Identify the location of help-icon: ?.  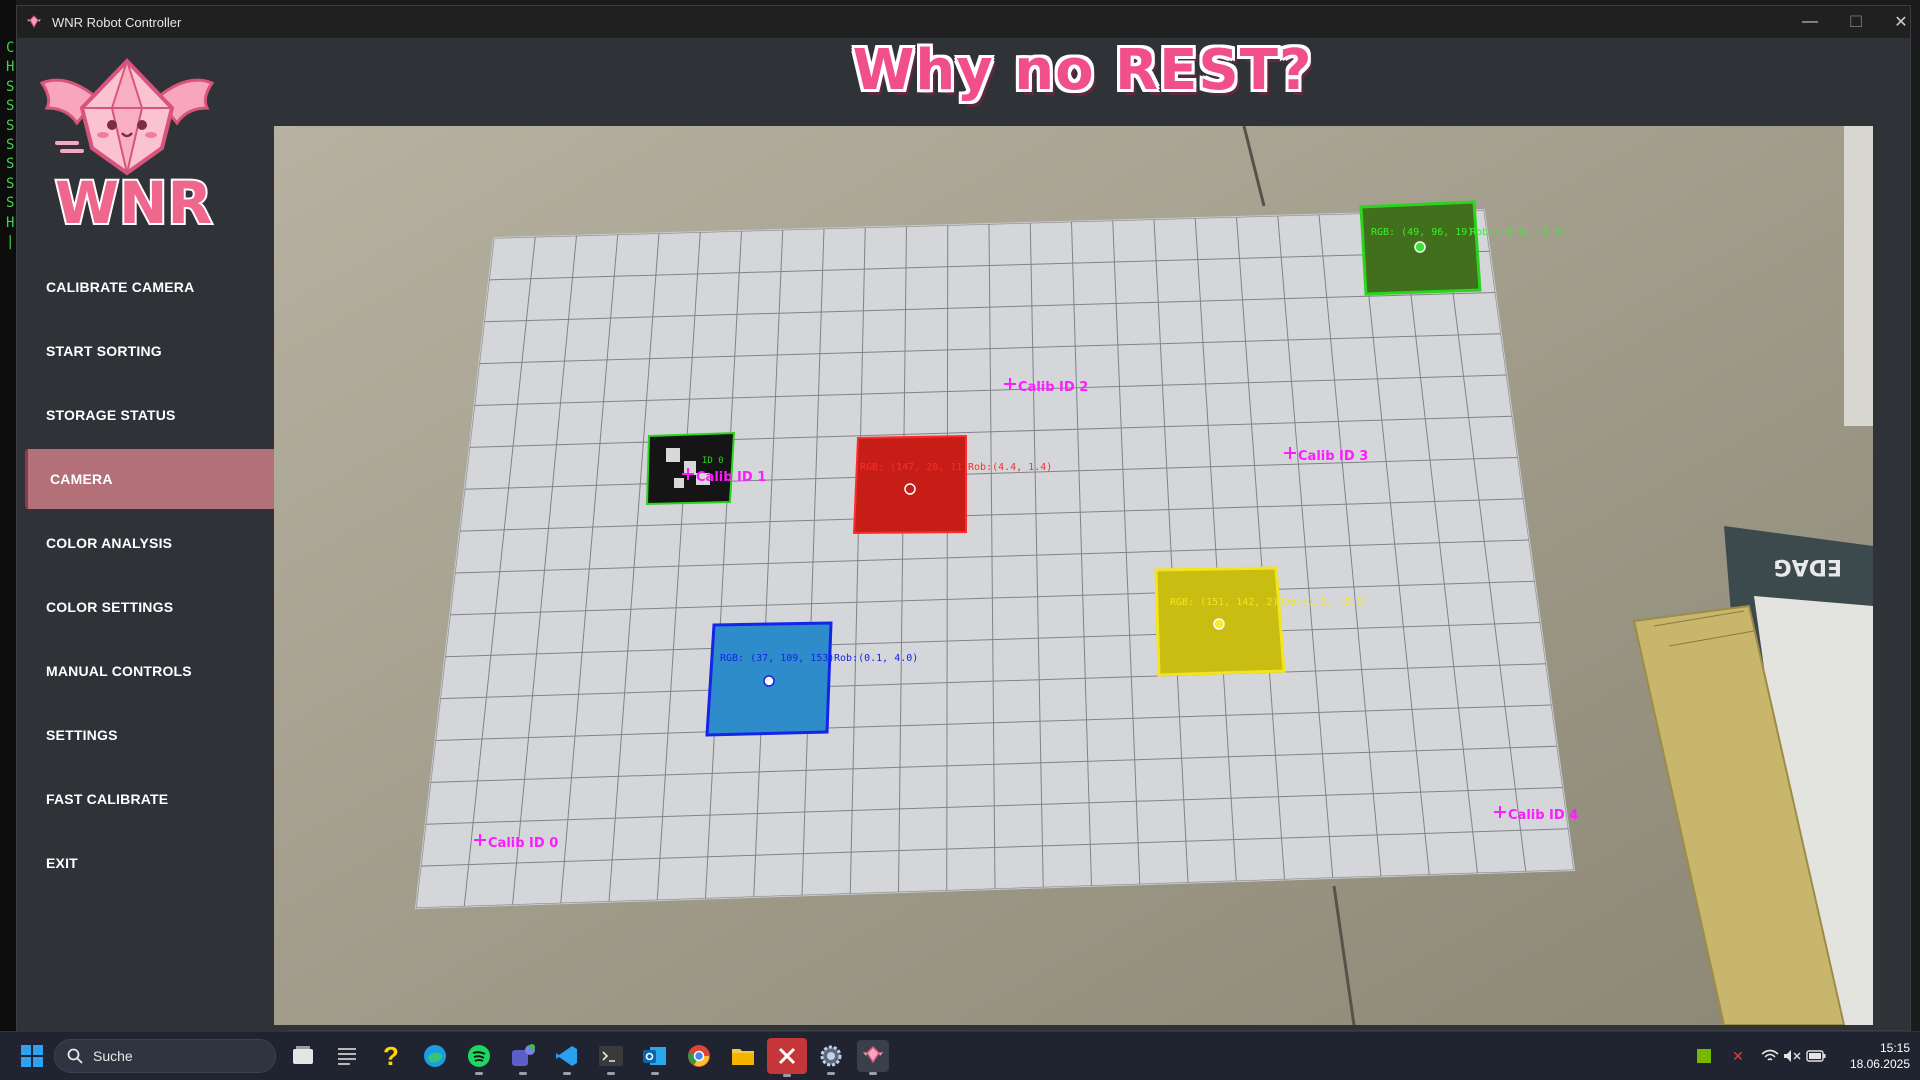
(391, 1056).